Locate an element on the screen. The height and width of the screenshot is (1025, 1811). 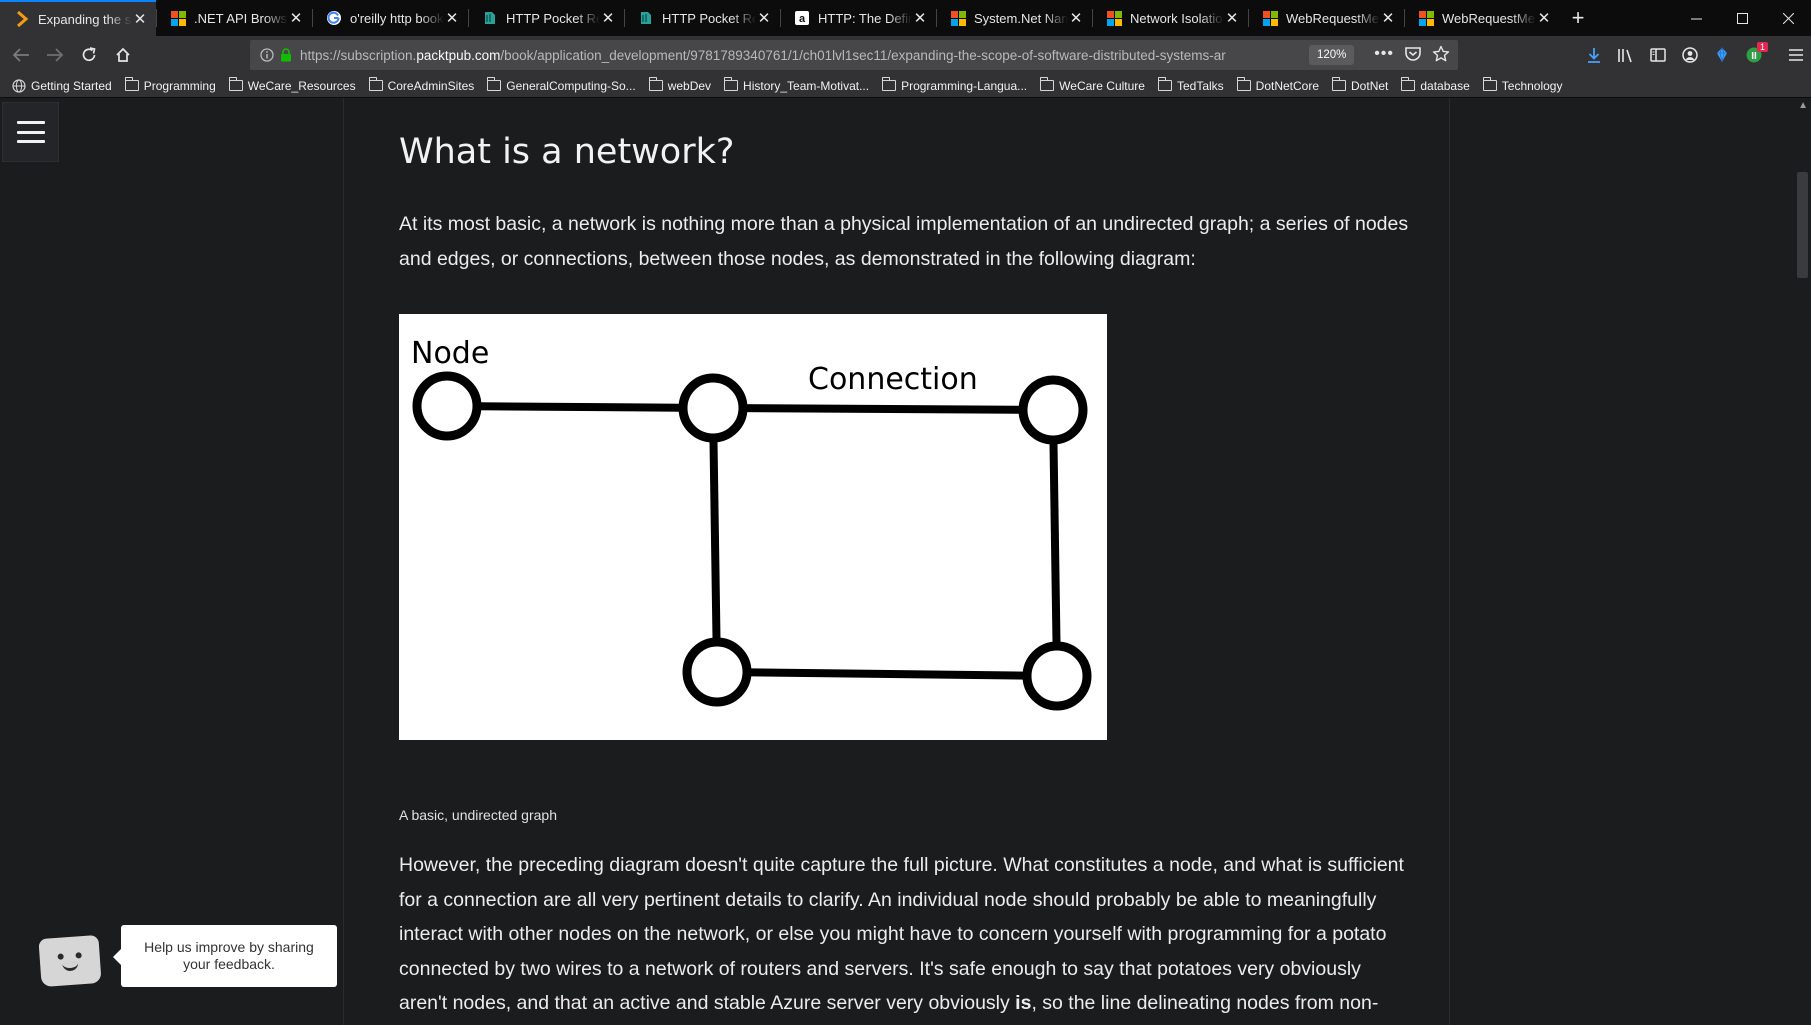
tab-title: Expanding the sco is located at coordinates (85, 19).